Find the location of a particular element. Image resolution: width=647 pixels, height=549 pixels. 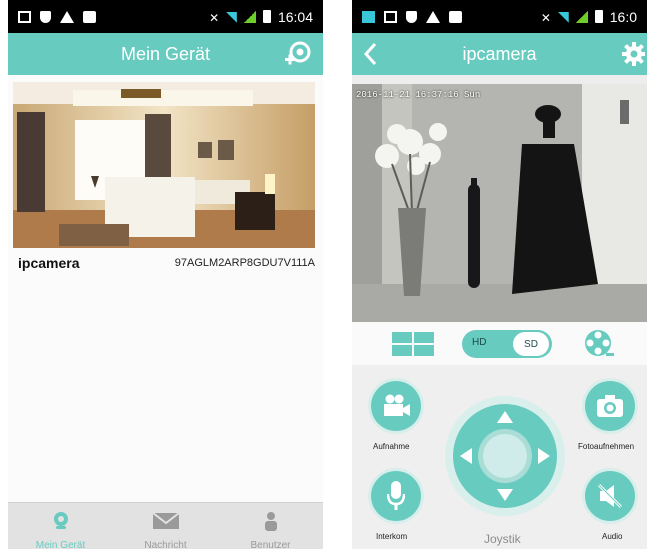

bottom-tab-bar: Mein Gerät Nachricht Benutzer is located at coordinates (165, 525).